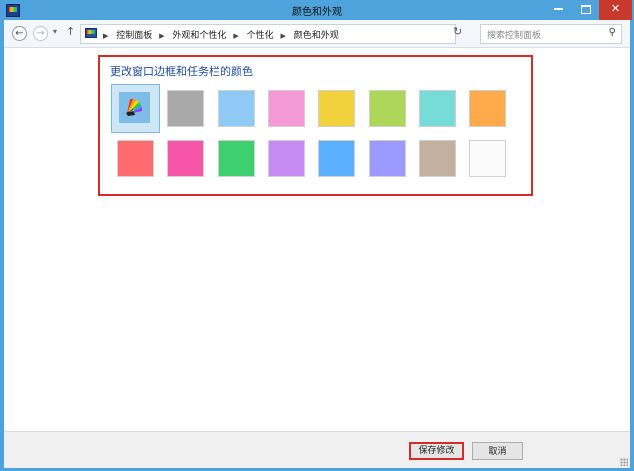 The image size is (634, 471). I want to click on title-bar: 颜色和外观 ✕, so click(317, 10).